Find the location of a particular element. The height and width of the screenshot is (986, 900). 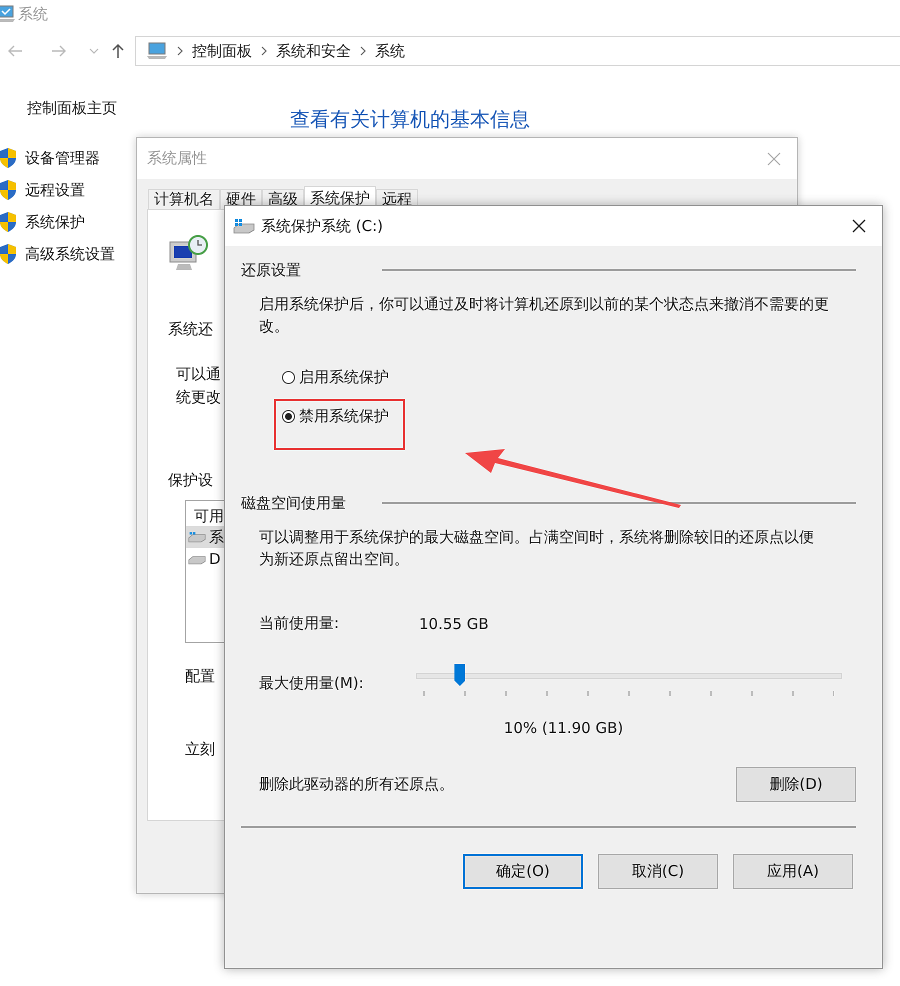

group-label: 还原设置 is located at coordinates (271, 270).